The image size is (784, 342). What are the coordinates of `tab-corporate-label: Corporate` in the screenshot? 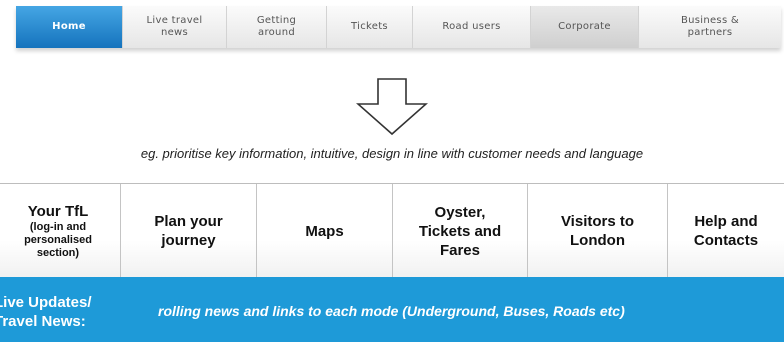 It's located at (584, 26).